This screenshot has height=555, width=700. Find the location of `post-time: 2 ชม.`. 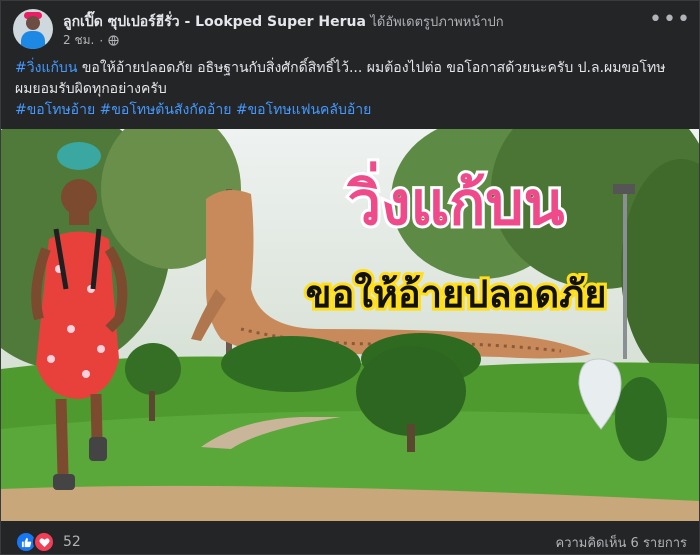

post-time: 2 ชม. is located at coordinates (78, 40).